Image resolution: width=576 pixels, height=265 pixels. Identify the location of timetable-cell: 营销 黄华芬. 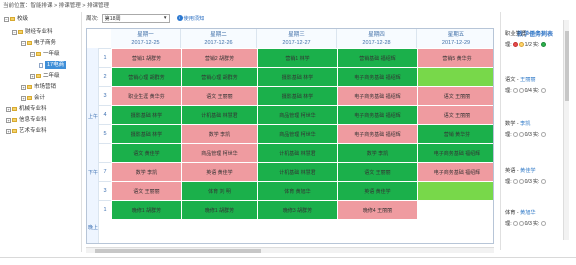
(455, 133).